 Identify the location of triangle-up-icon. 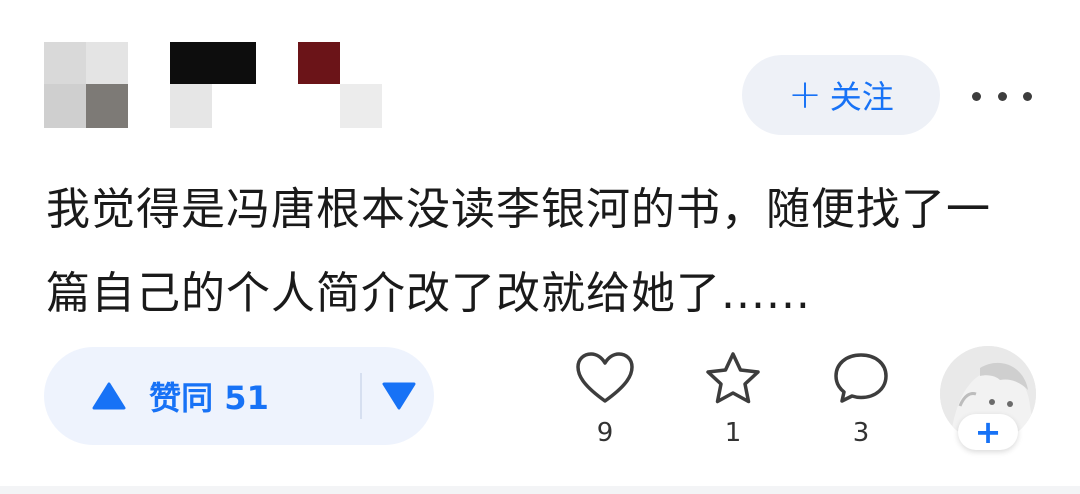
(109, 396).